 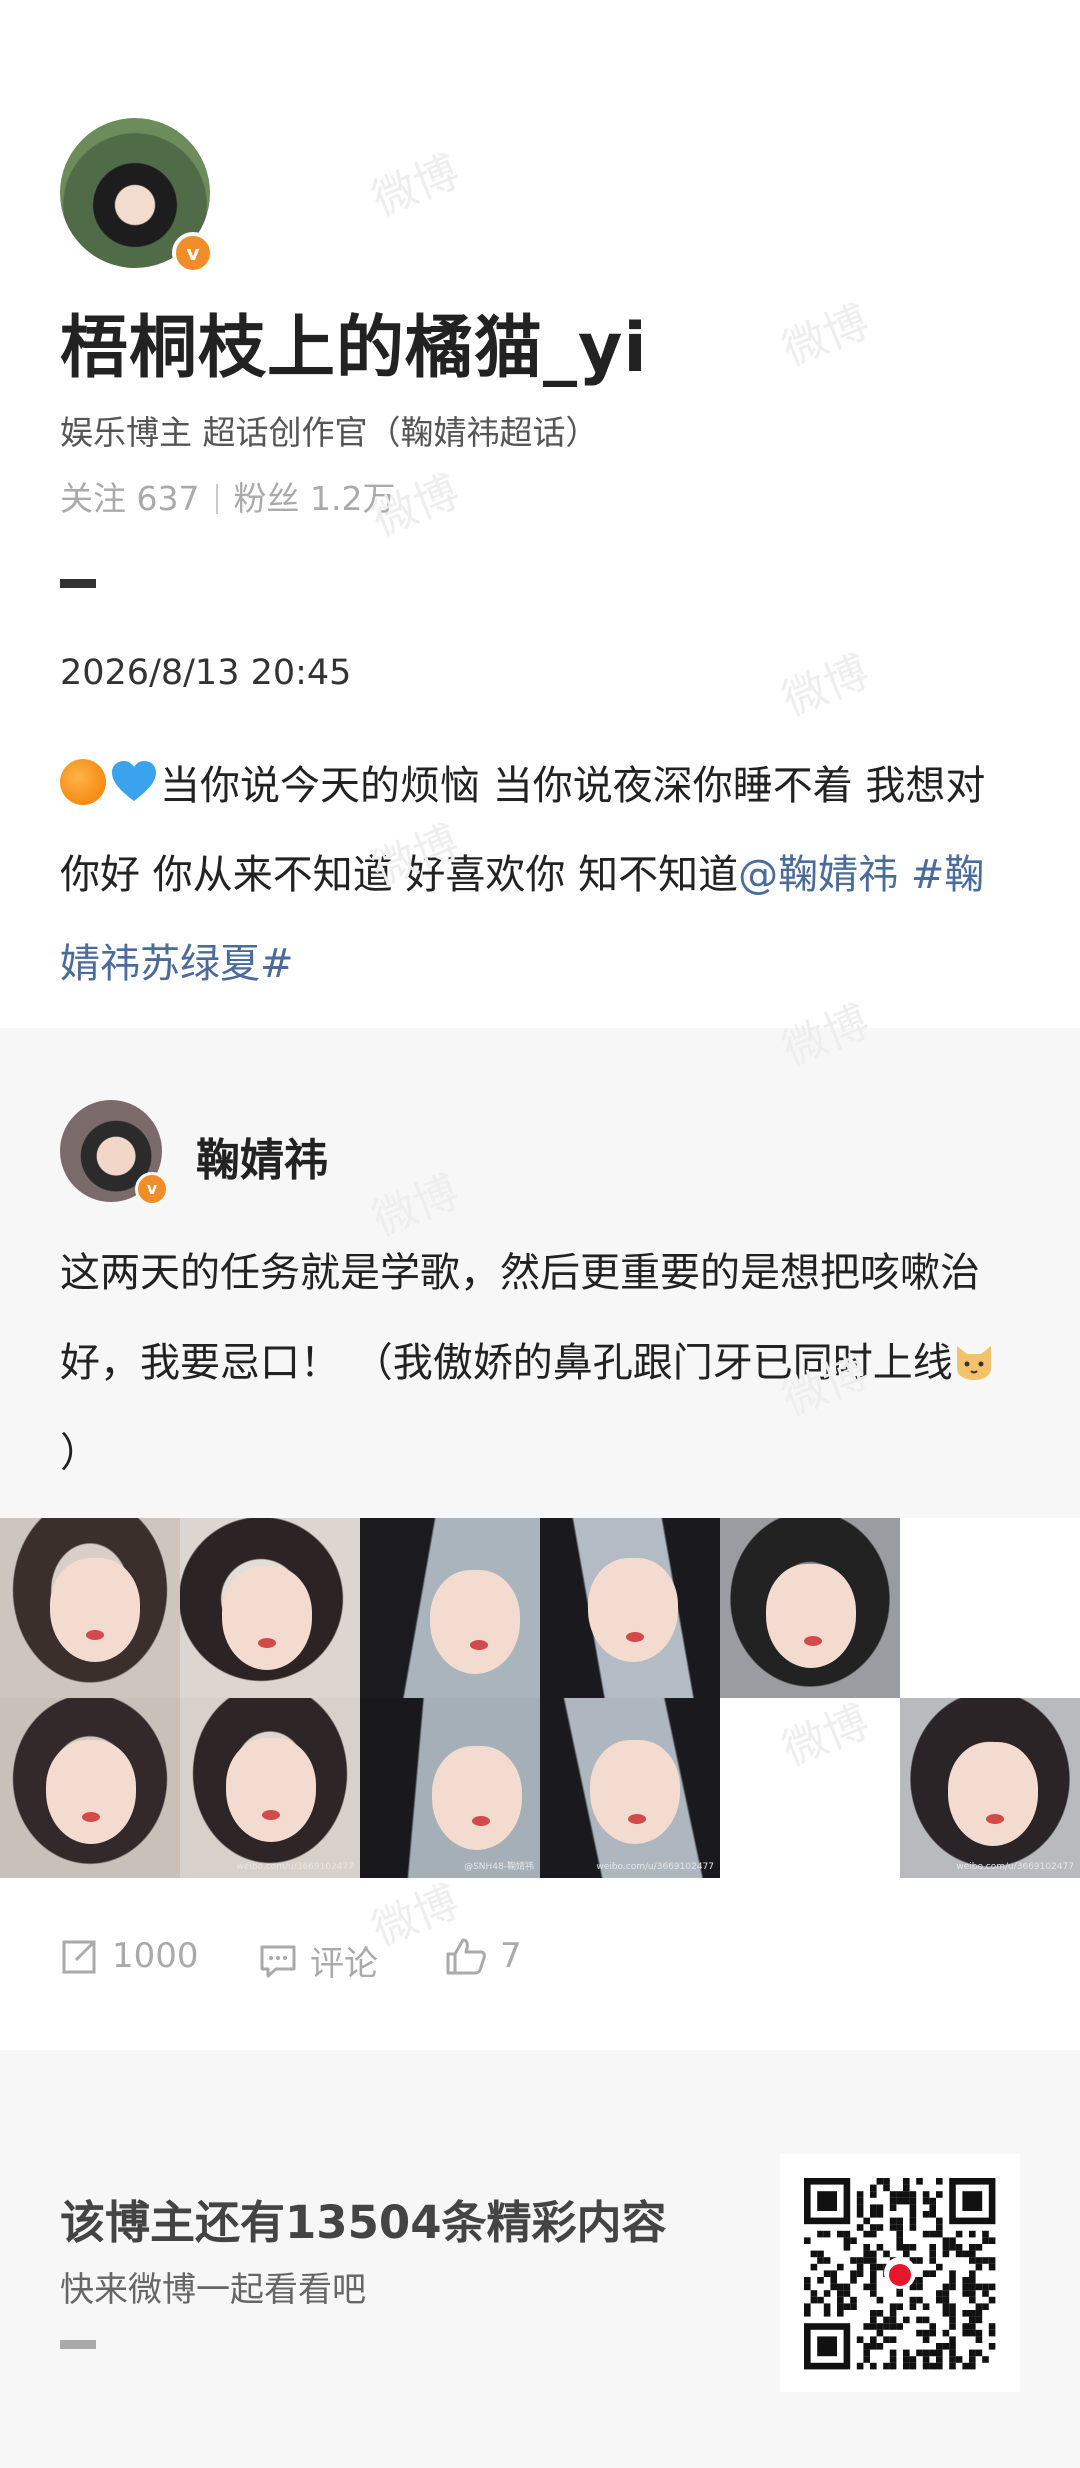 I want to click on user-description: 娱乐博主 超话创作官（鞠婧祎超话）, so click(x=329, y=432).